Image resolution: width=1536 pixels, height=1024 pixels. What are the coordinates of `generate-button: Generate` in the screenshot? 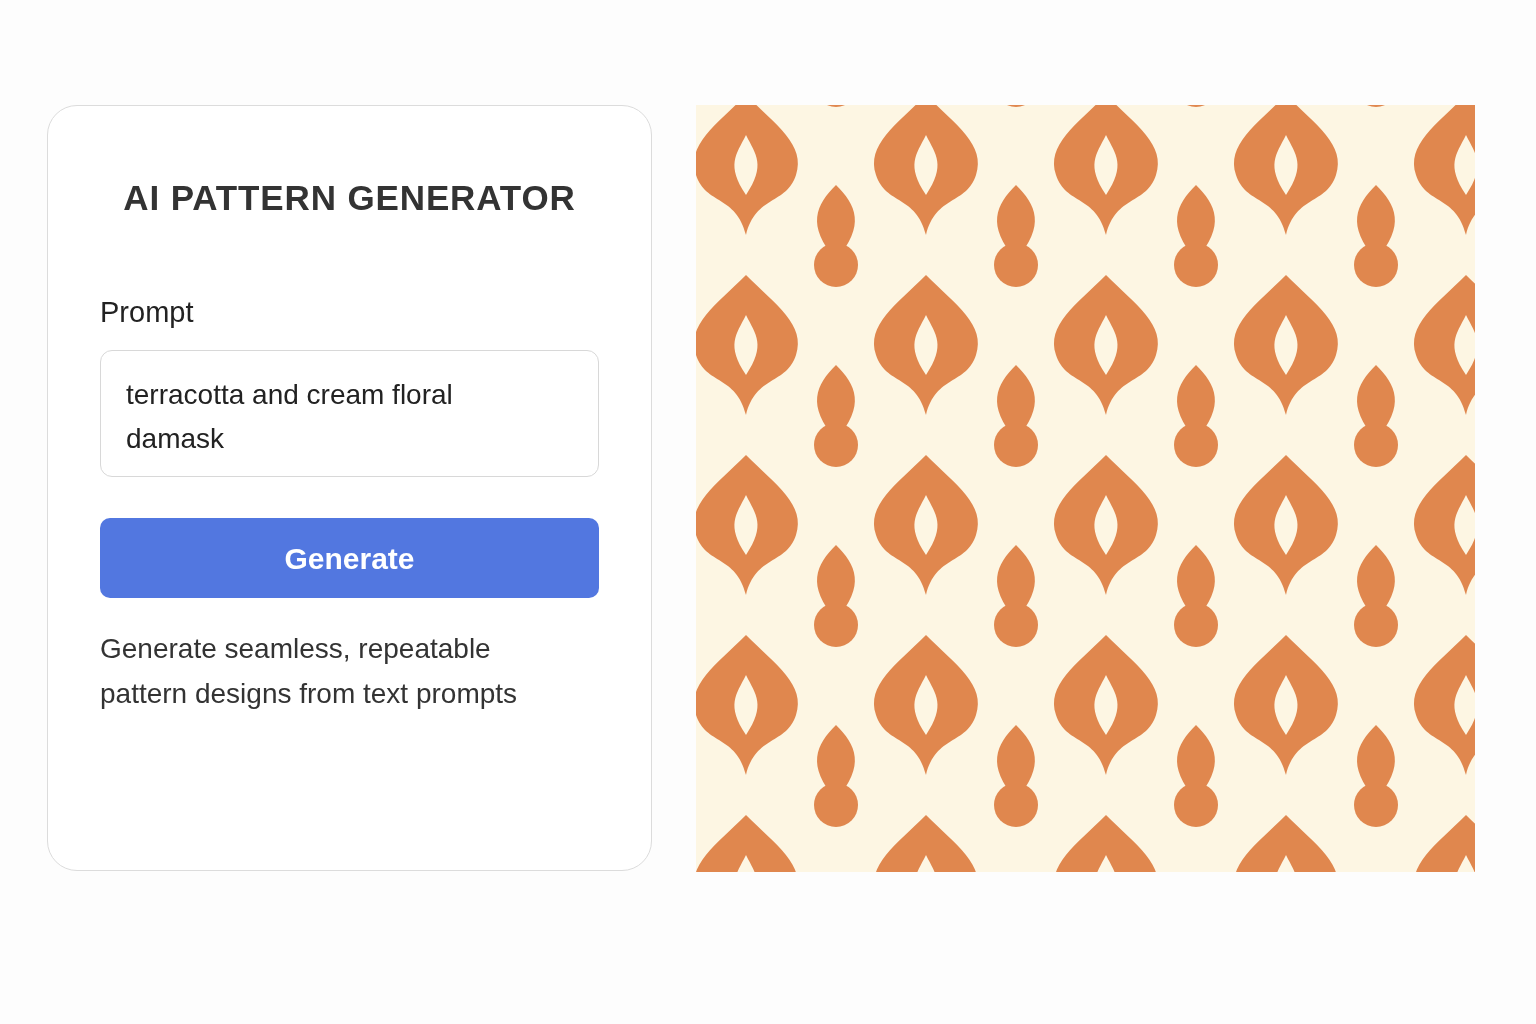 It's located at (349, 558).